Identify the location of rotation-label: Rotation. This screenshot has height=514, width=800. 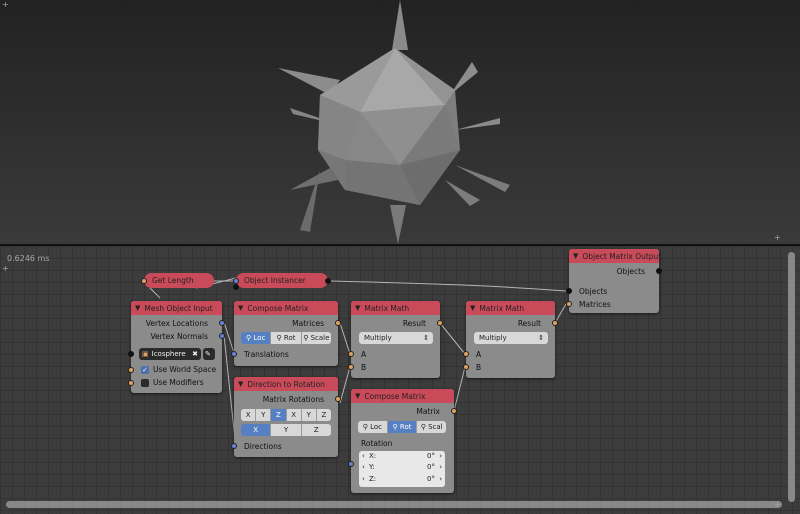
(377, 443).